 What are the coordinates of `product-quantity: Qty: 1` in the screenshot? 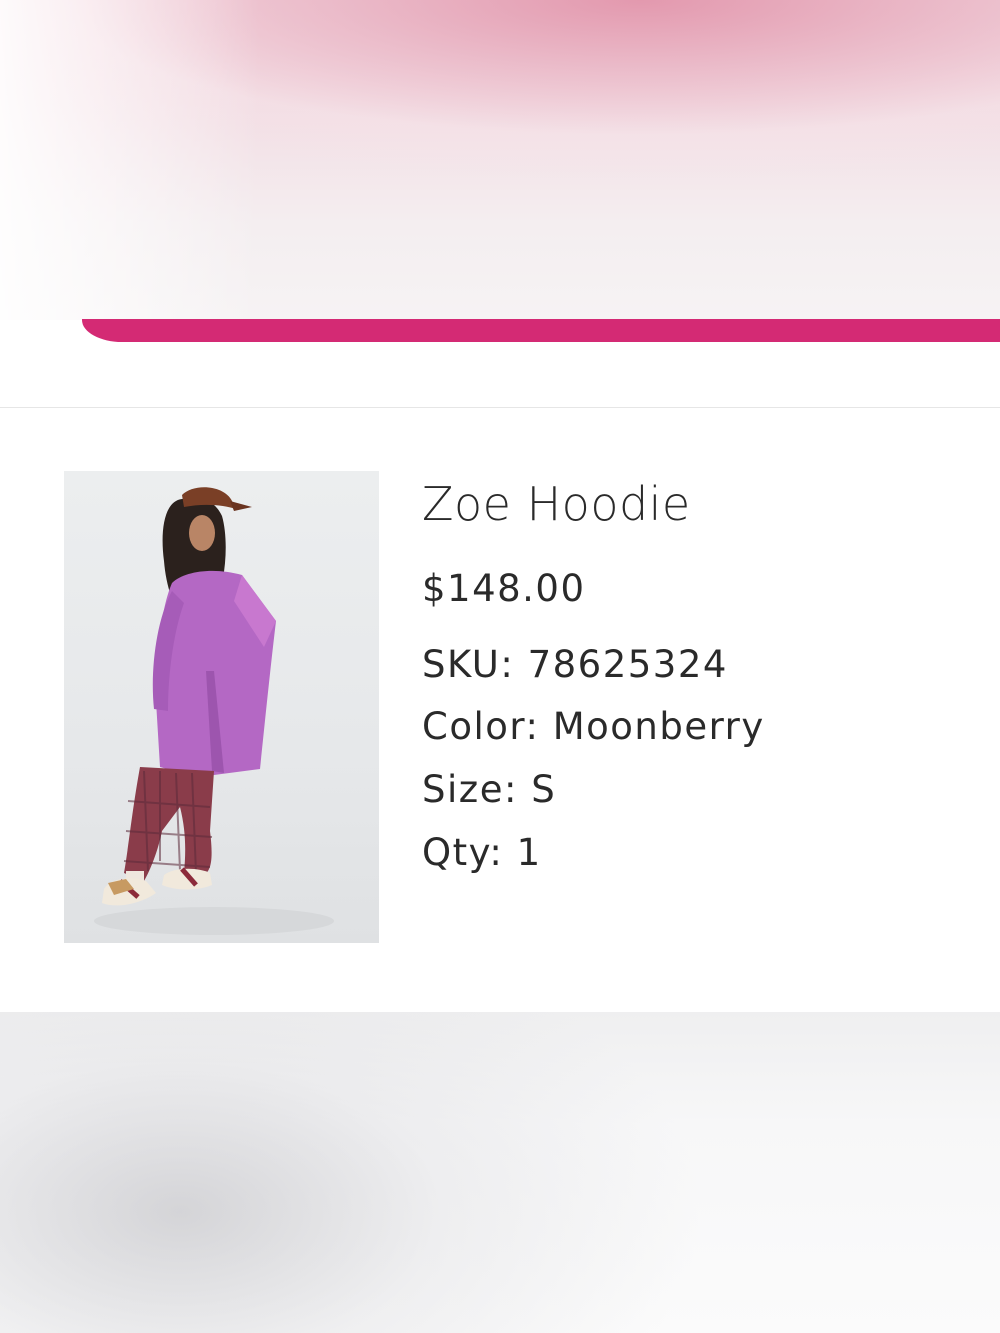 It's located at (482, 852).